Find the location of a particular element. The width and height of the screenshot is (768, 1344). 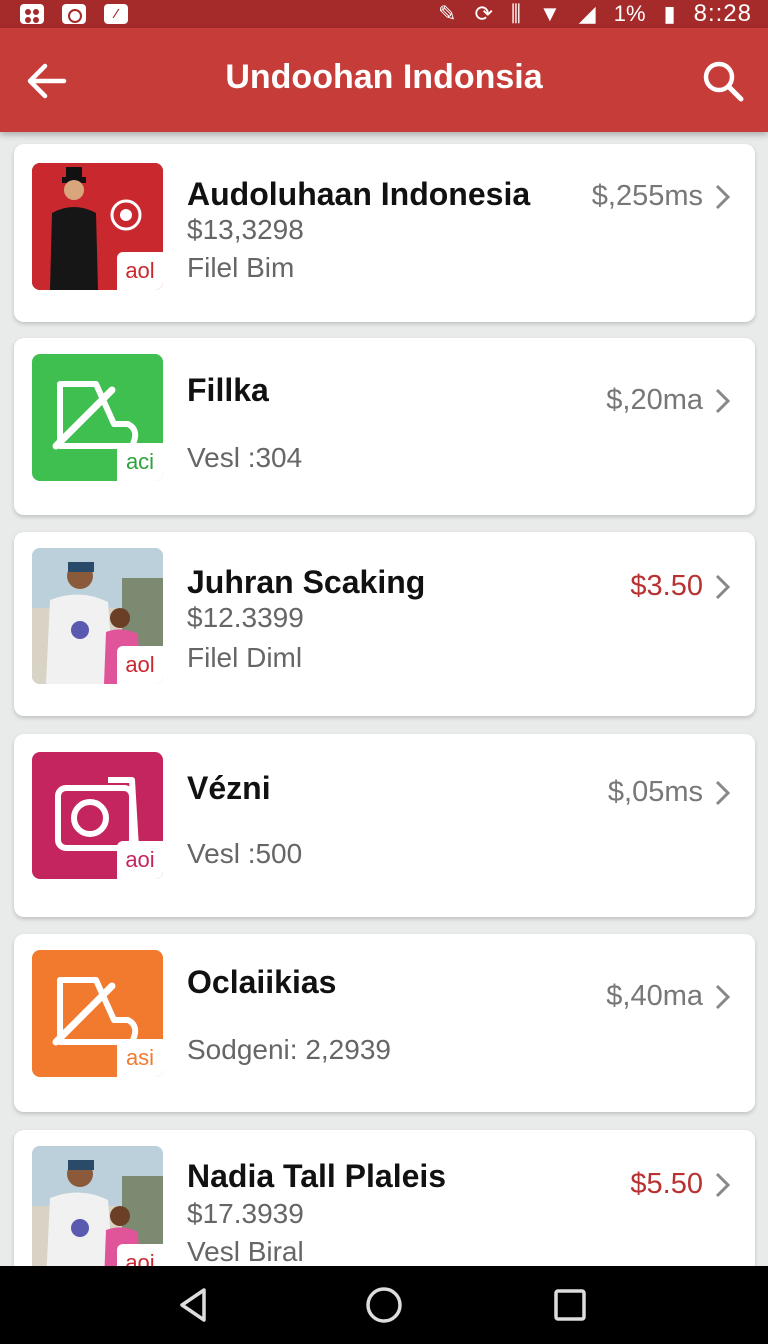

item-detail: Sodgeni: 2,2939 is located at coordinates (289, 1049).